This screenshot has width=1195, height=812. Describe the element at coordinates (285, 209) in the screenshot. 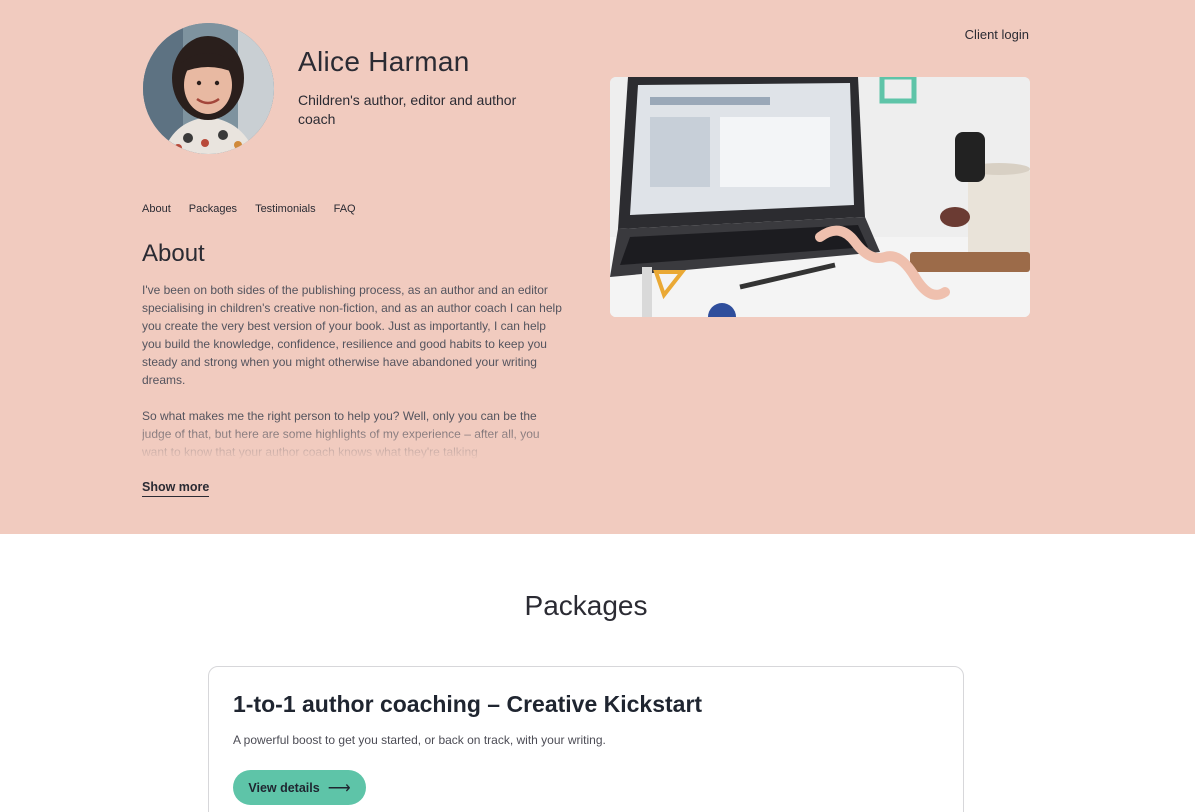

I see `nav-item-testimonials: Testimonials` at that location.